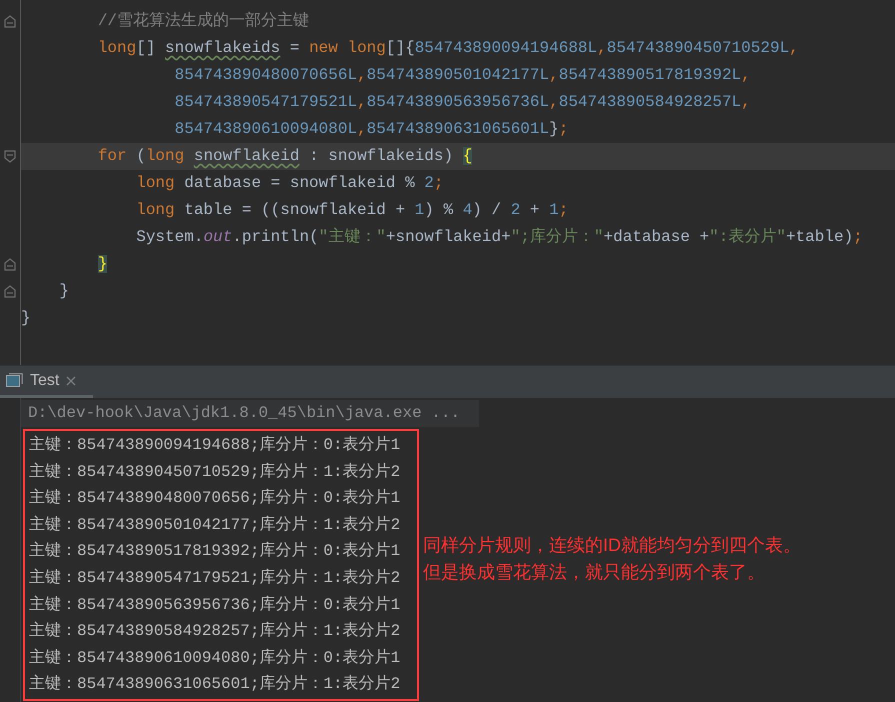 The height and width of the screenshot is (702, 895). Describe the element at coordinates (215, 445) in the screenshot. I see `output-line: 主键：854743890094194688;库分片：0:表分片1` at that location.